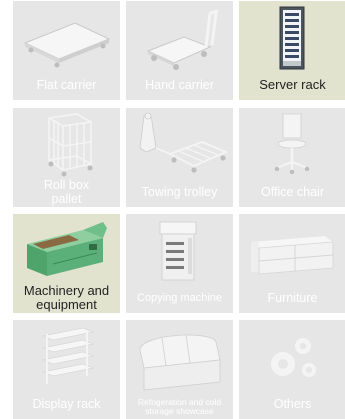  Describe the element at coordinates (66, 297) in the screenshot. I see `tile-label: Machinery and equipment` at that location.